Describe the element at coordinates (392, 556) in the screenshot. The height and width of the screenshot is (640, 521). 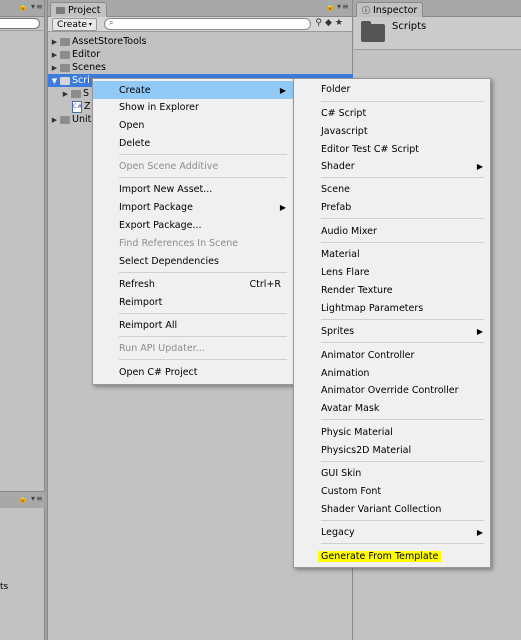
I see `menu-item-generate-from-template: Generate From Template` at that location.